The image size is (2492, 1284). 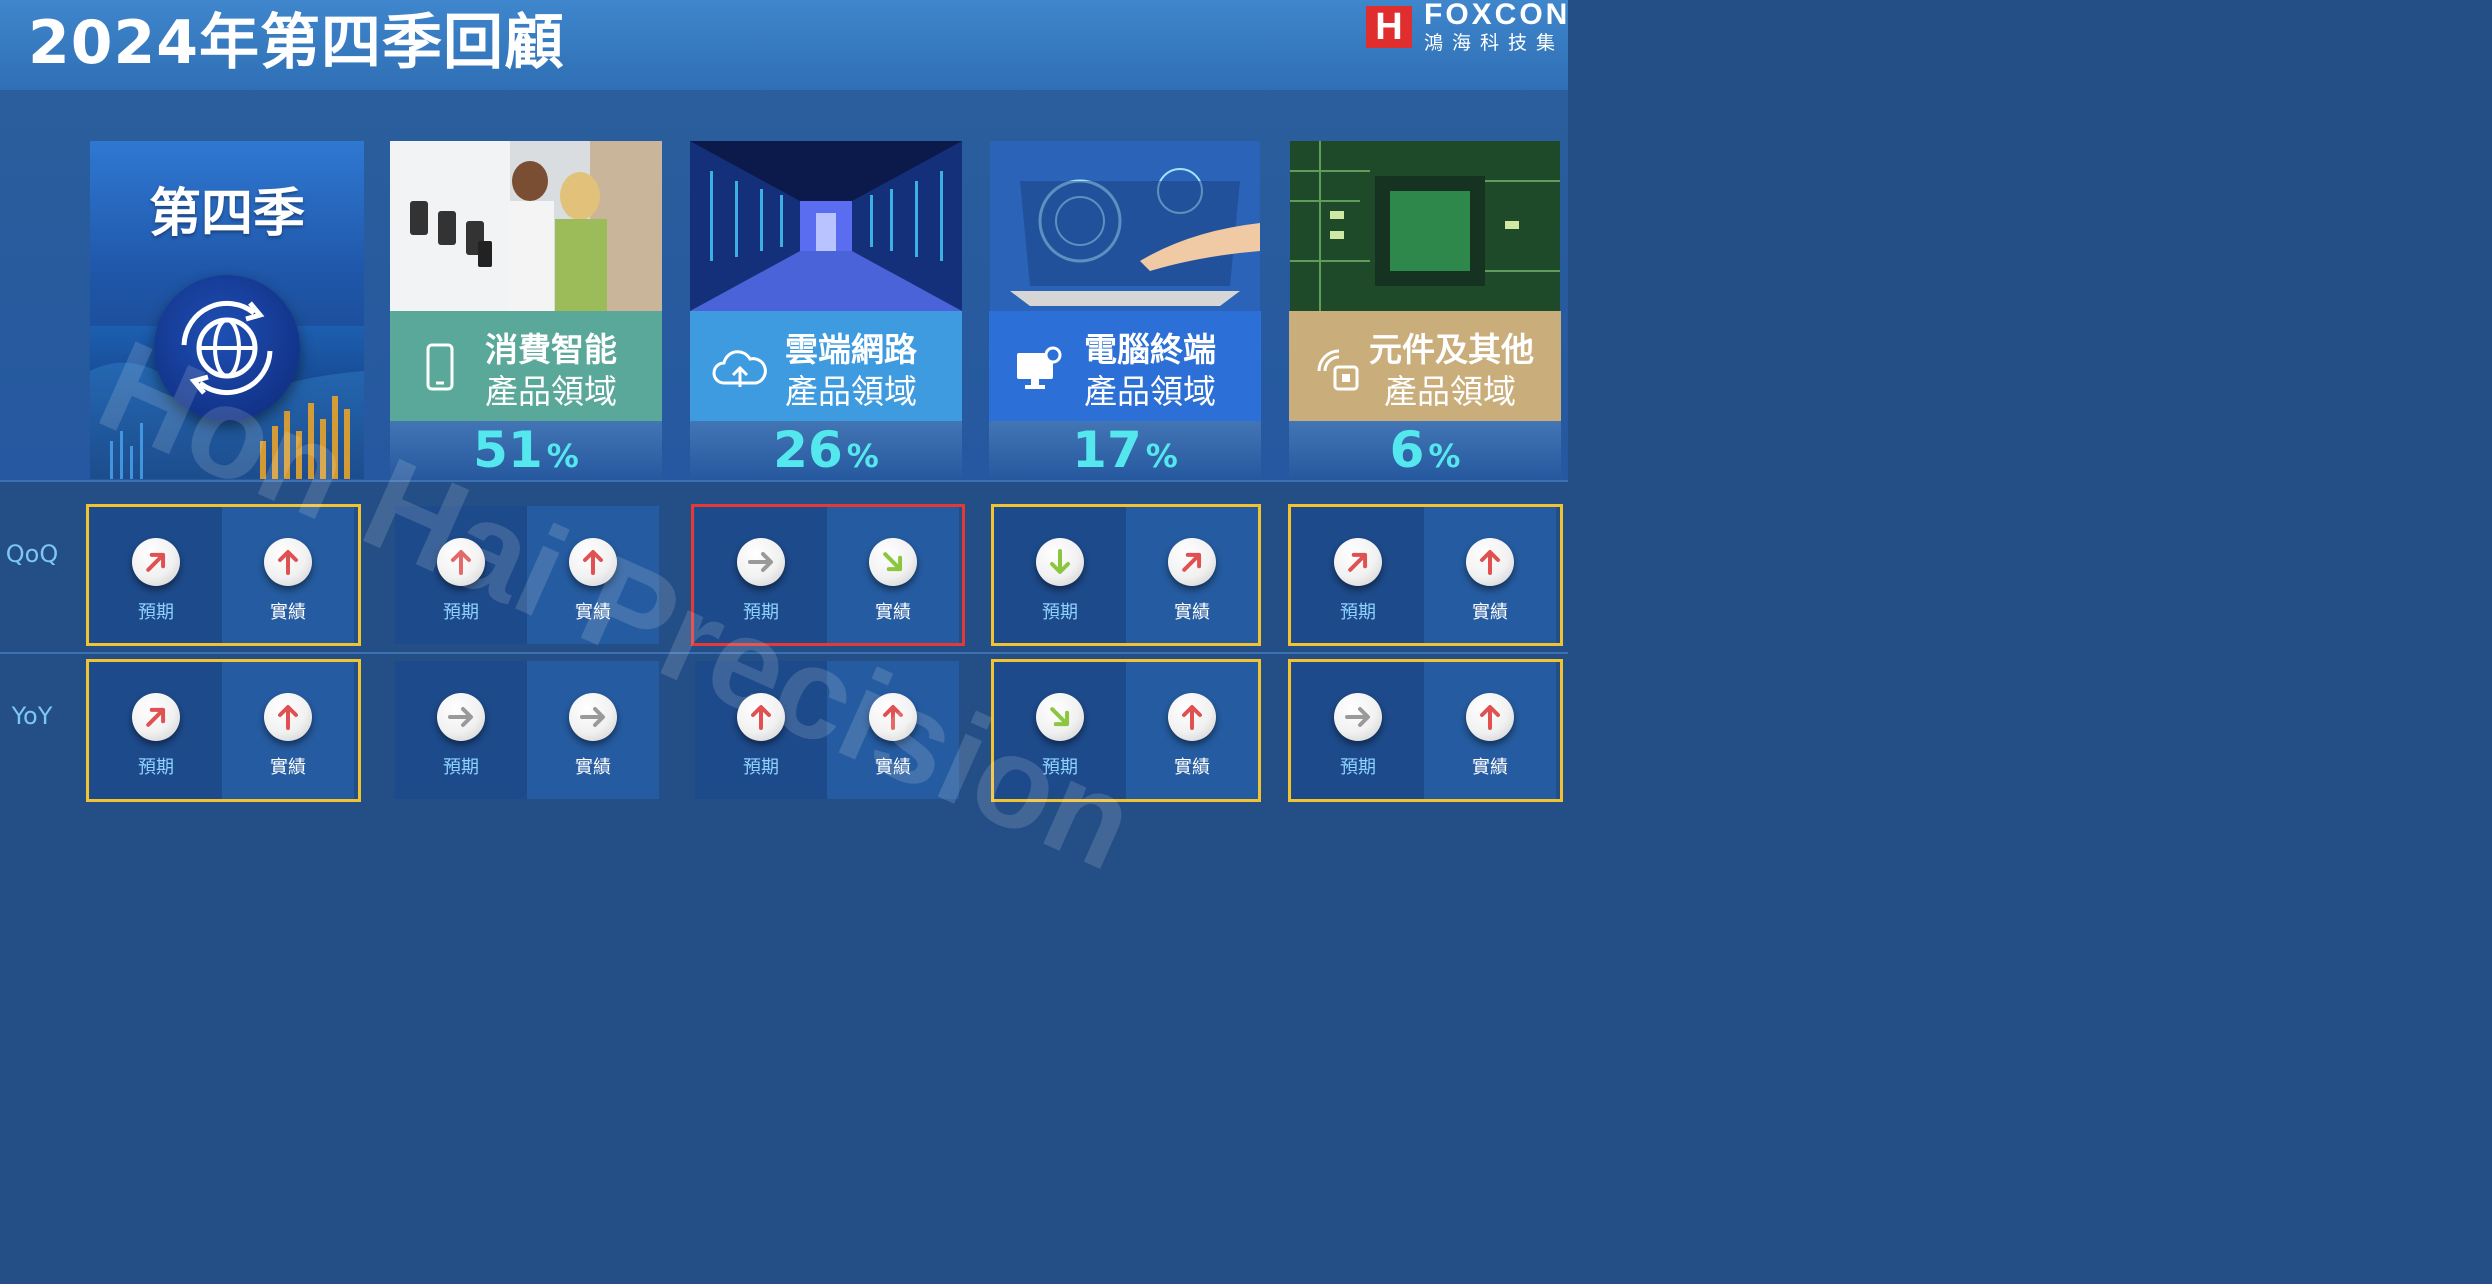 What do you see at coordinates (1107, 450) in the screenshot?
I see `share-value: 17` at bounding box center [1107, 450].